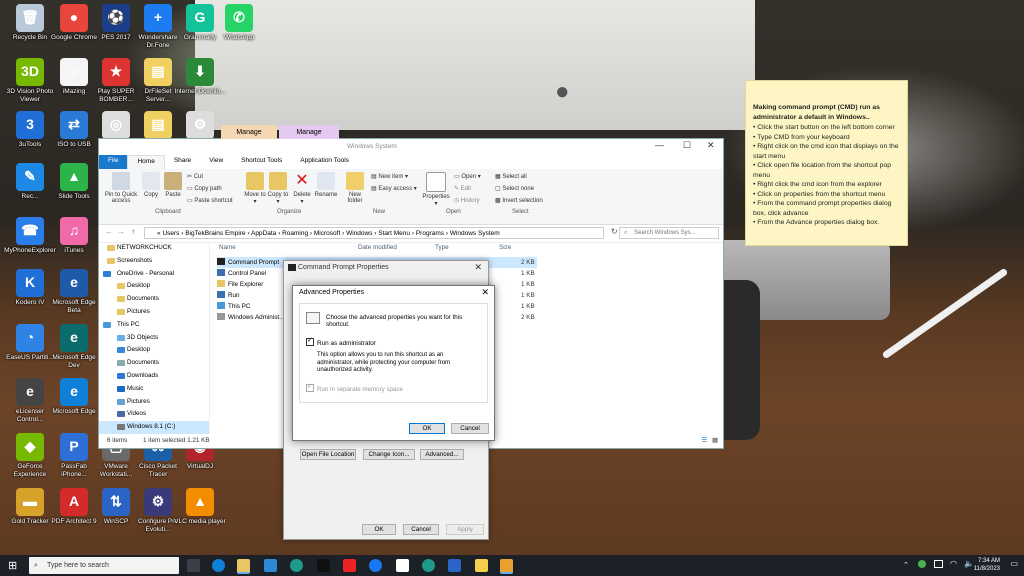 This screenshot has width=1024, height=576. What do you see at coordinates (154, 261) in the screenshot?
I see `nav-item: Screenshots` at bounding box center [154, 261].